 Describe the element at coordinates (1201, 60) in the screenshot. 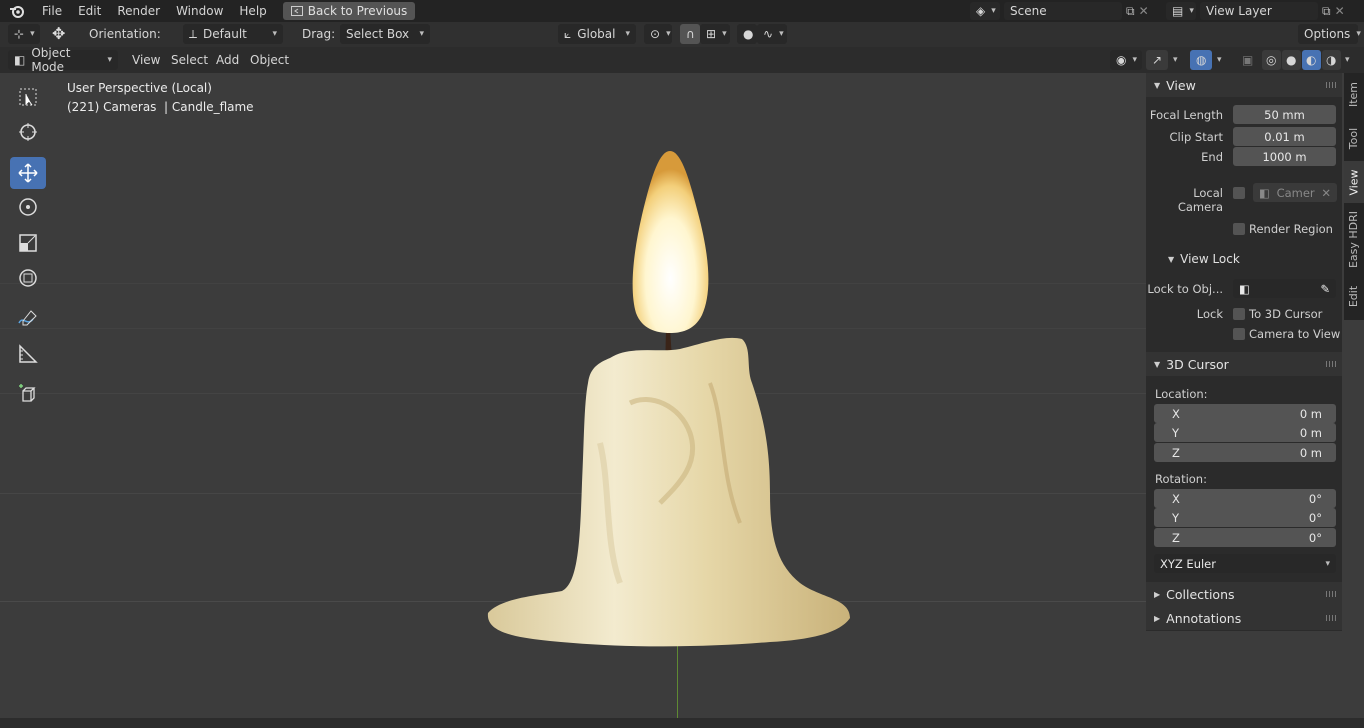

I see `overlays-toggle: ◍` at that location.